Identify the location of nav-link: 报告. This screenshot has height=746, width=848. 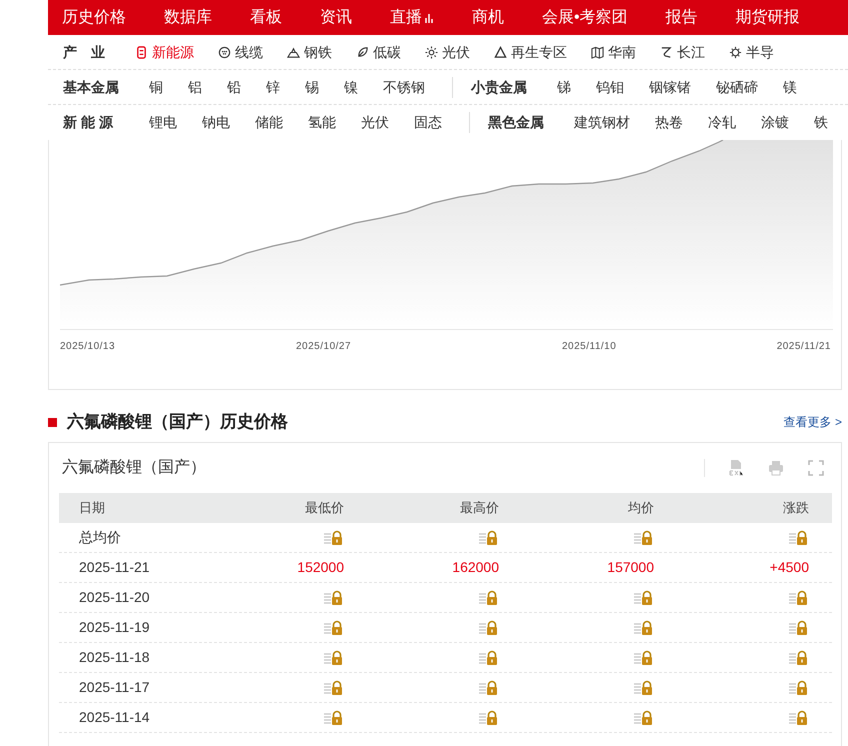
(682, 18).